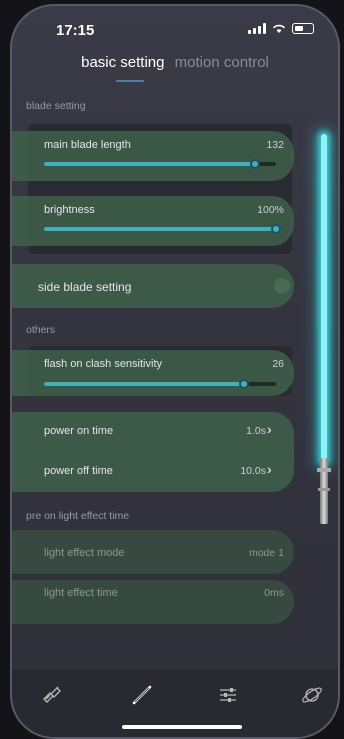 The height and width of the screenshot is (739, 344). Describe the element at coordinates (81, 593) in the screenshot. I see `light-effect-time-label: light effect time` at that location.